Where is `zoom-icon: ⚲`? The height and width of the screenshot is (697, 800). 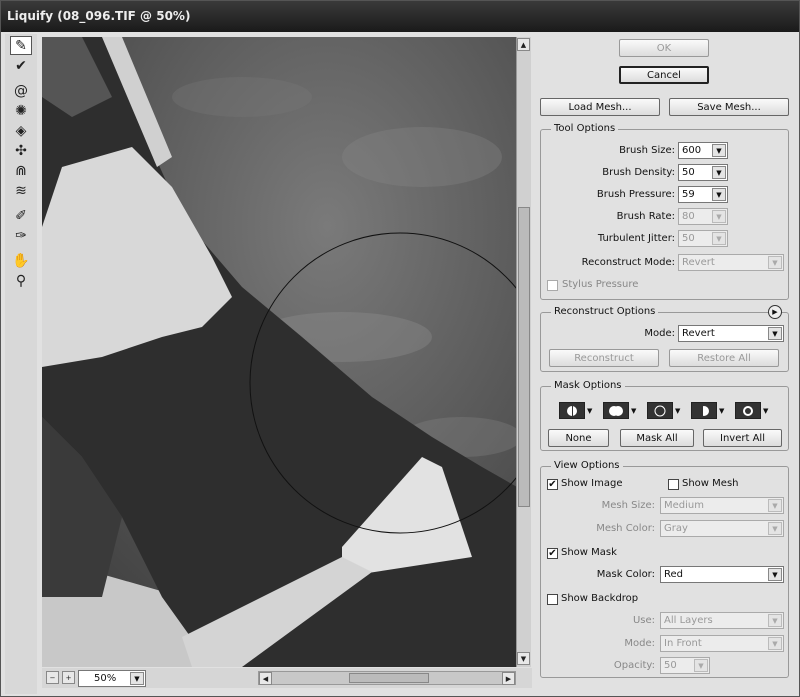 zoom-icon: ⚲ is located at coordinates (21, 280).